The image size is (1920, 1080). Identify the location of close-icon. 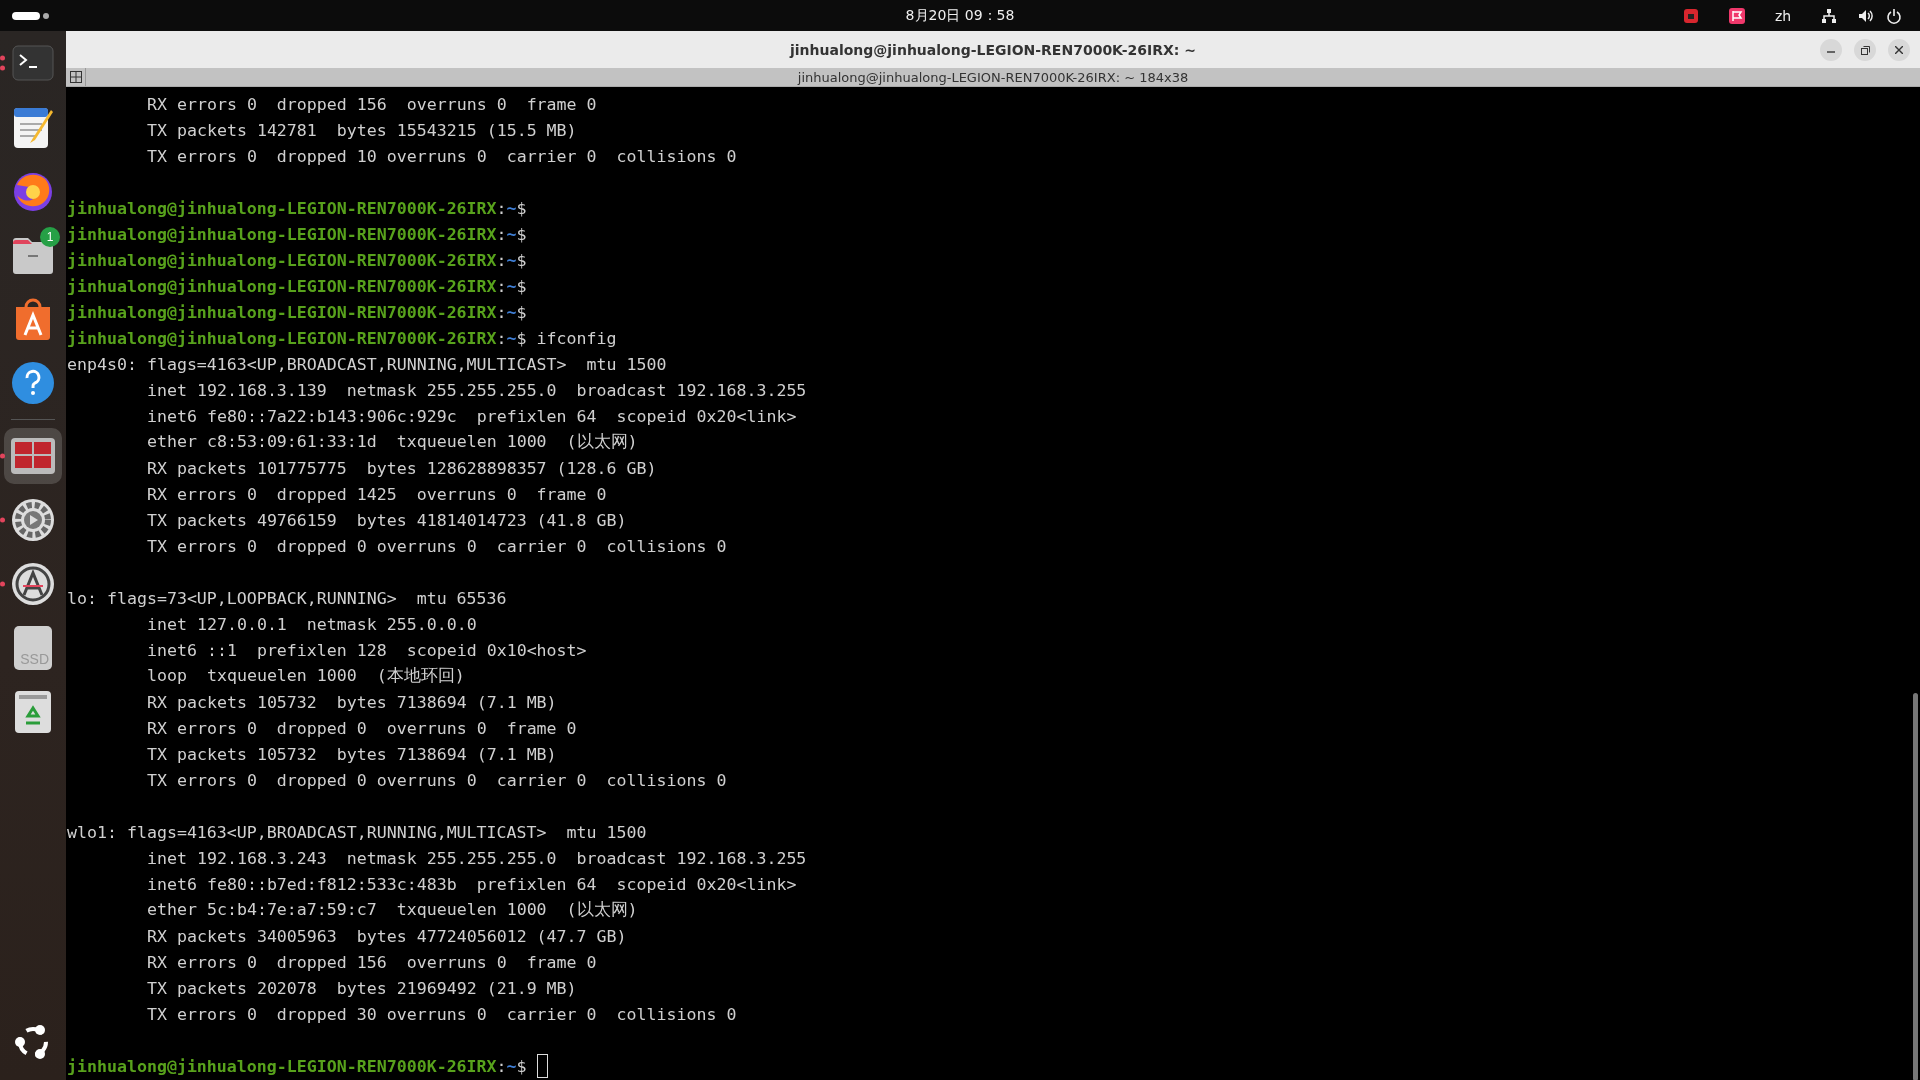
(1899, 50).